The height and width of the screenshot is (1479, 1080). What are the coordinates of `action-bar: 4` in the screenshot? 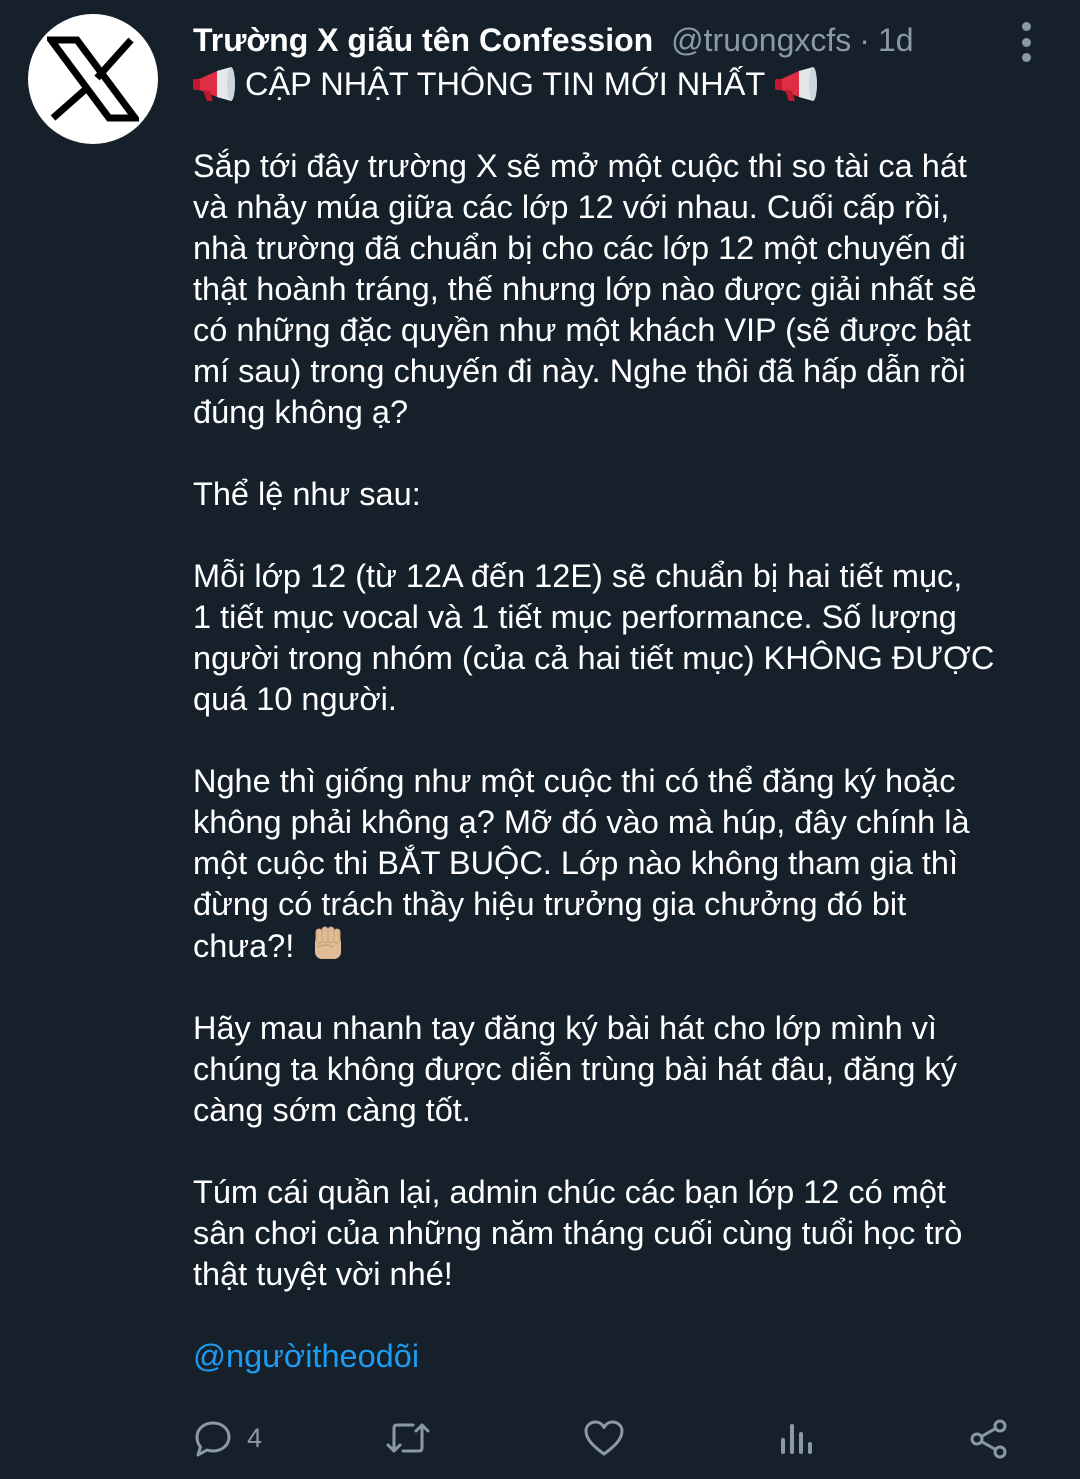 It's located at (608, 1441).